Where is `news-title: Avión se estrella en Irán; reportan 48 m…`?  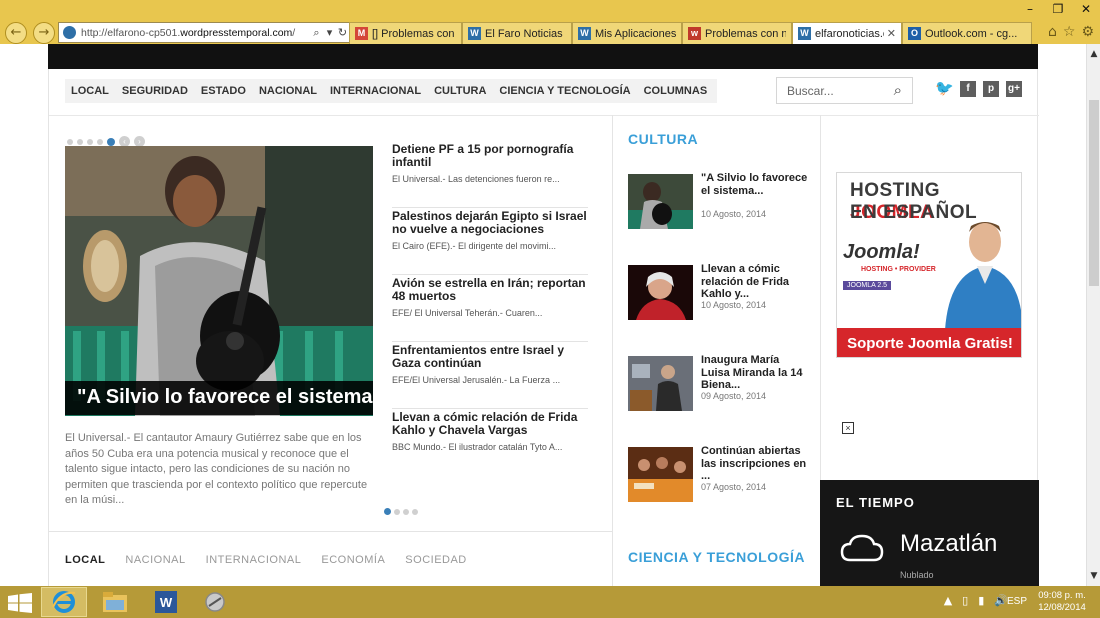
news-title: Avión se estrella en Irán; reportan 48 m… is located at coordinates (490, 290).